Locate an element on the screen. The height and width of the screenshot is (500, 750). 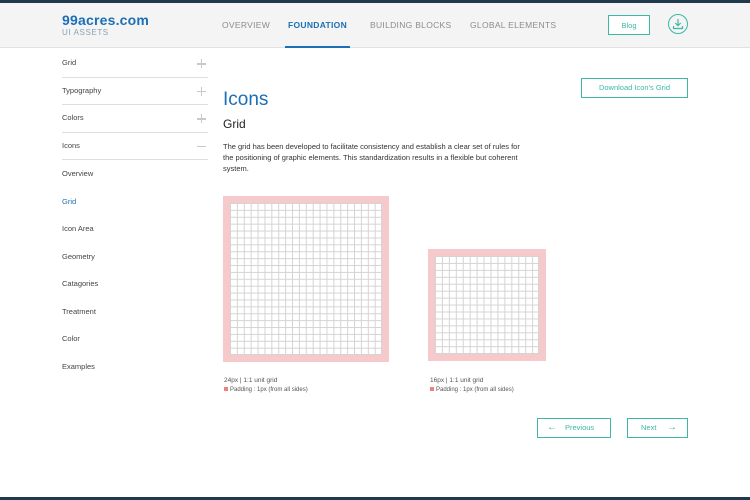
sidebar-sub-catagories: Catagories is located at coordinates (135, 284).